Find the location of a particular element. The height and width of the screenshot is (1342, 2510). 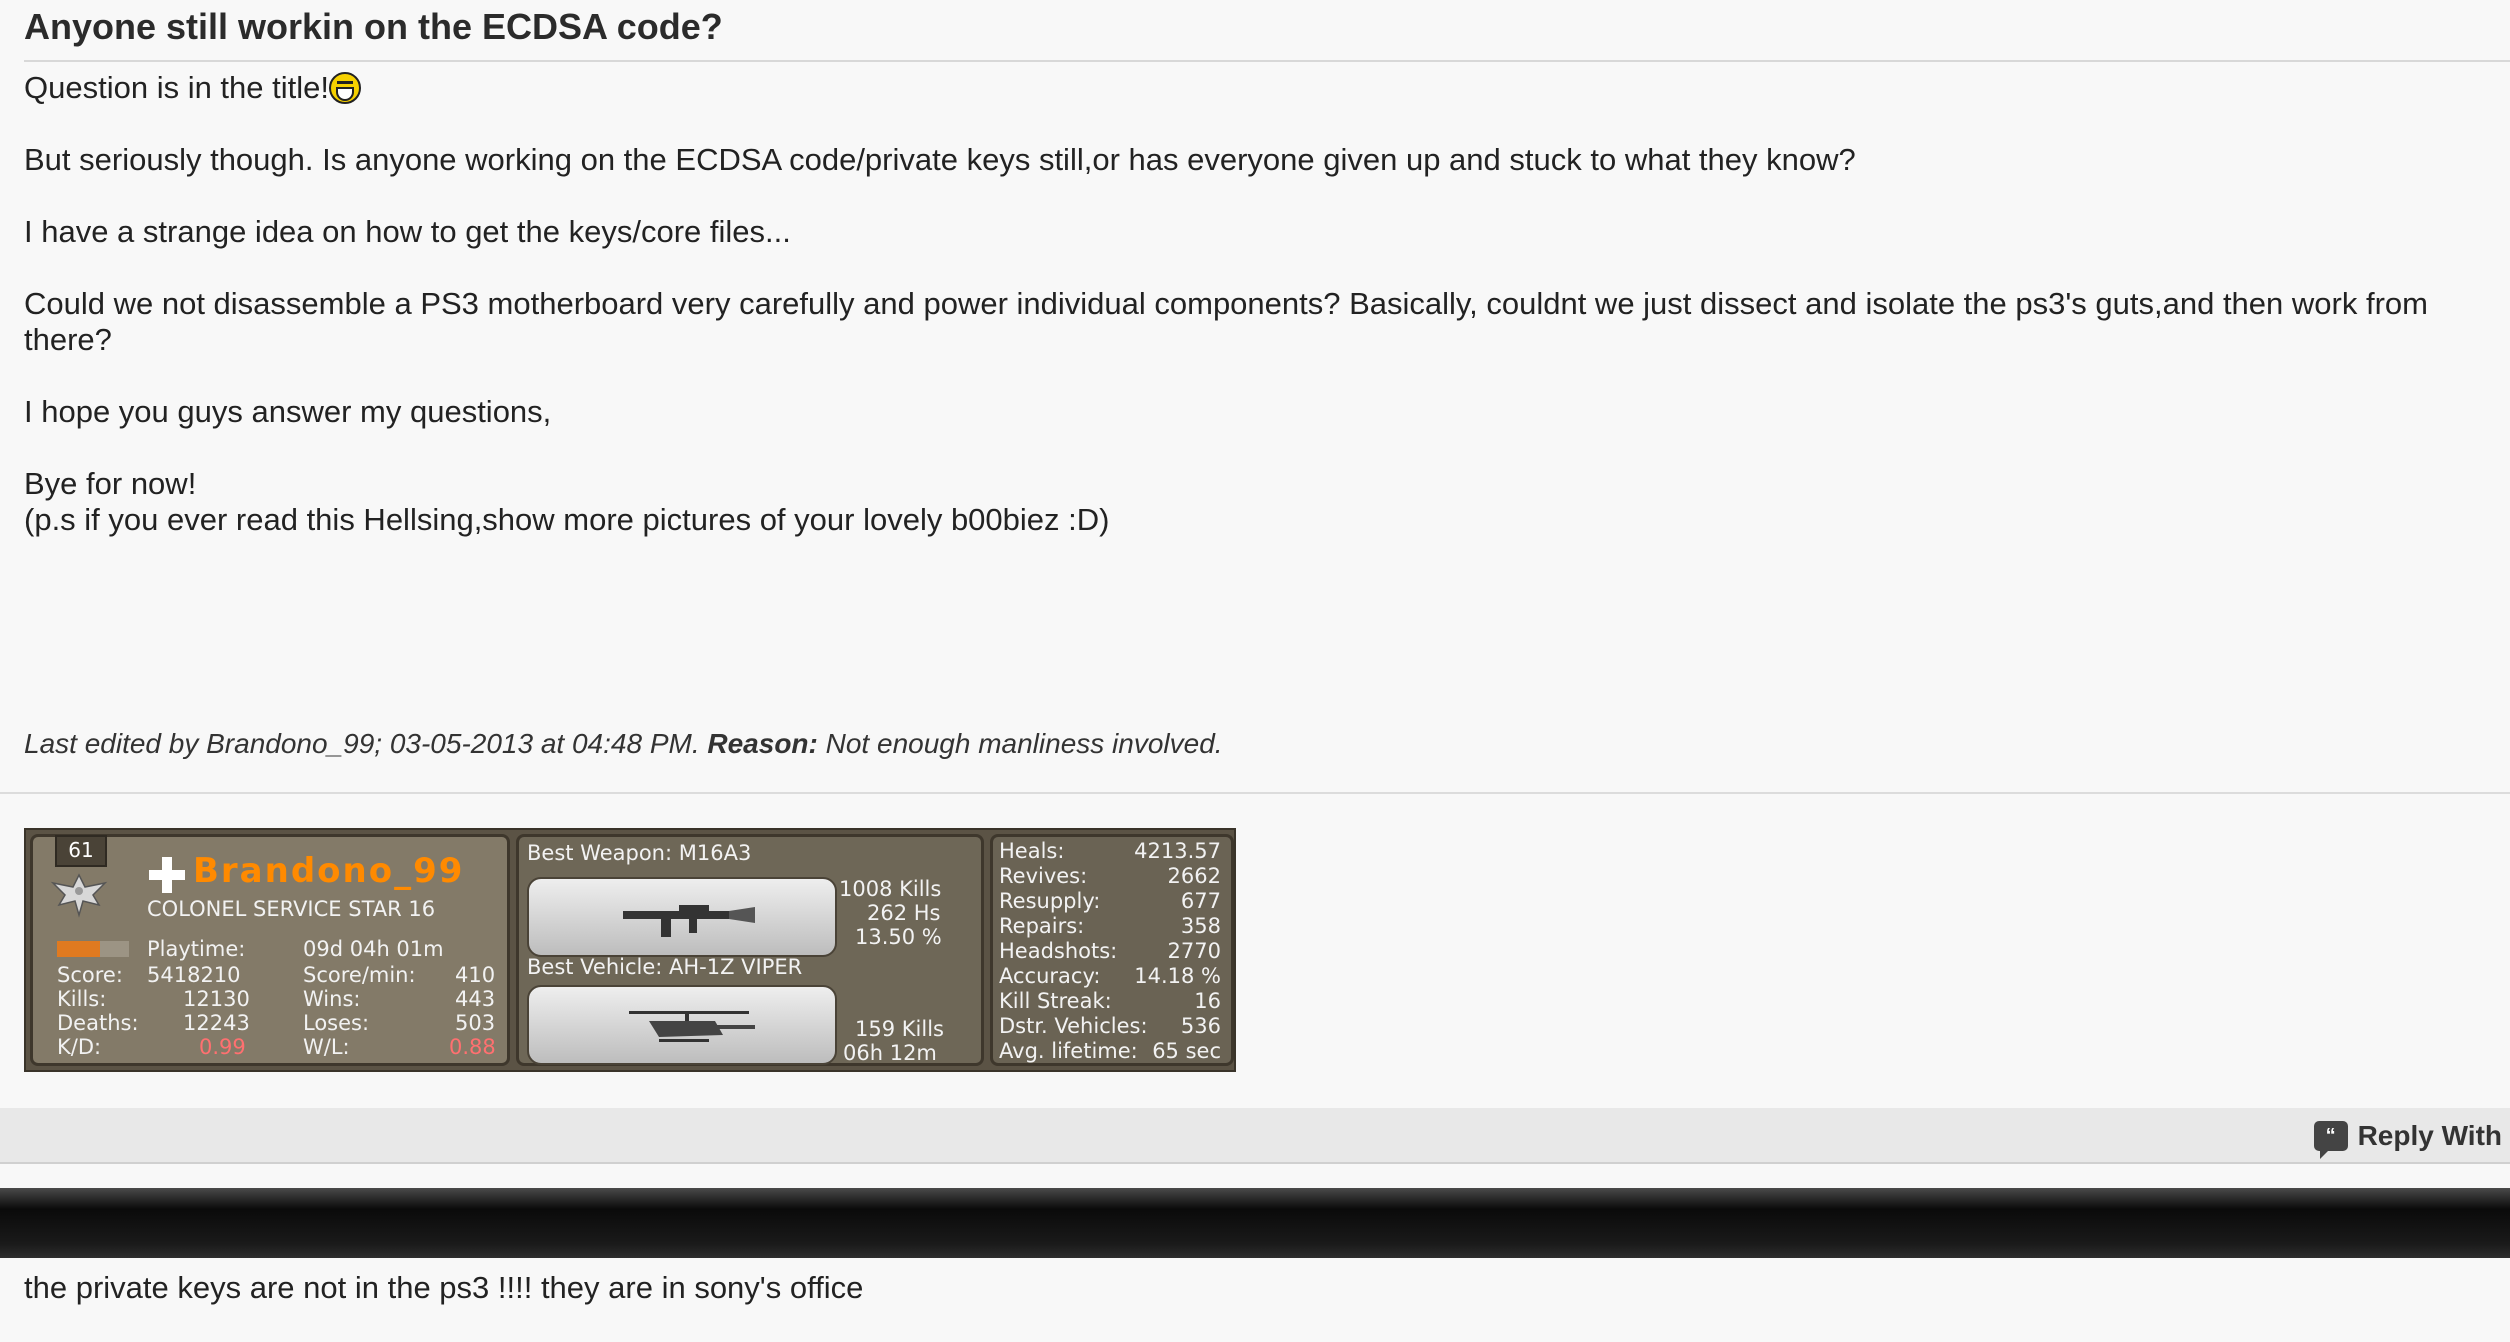

rank-number: 61 is located at coordinates (81, 851).